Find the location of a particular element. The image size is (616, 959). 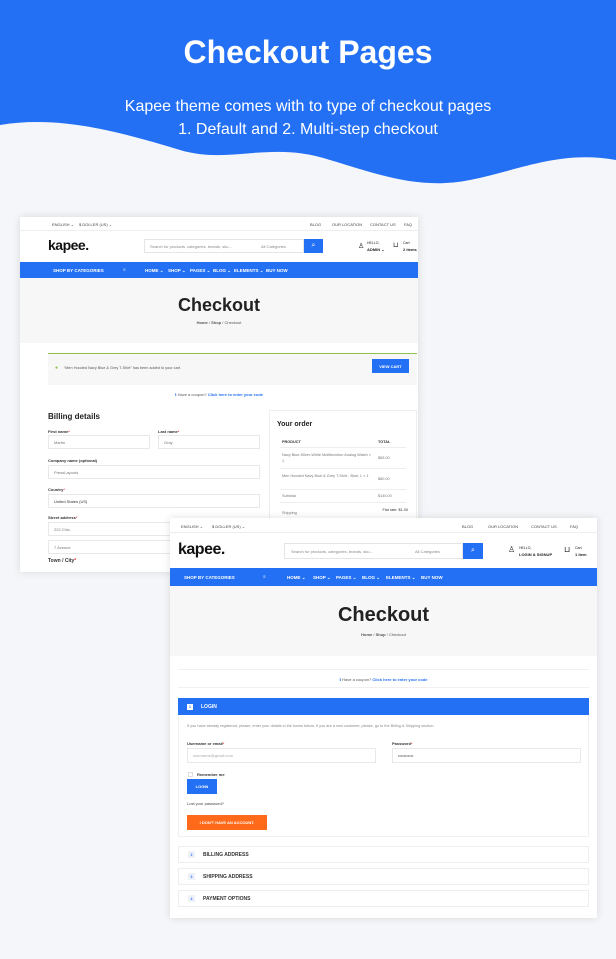

login-signup-link: LOGIN & SIGNUP is located at coordinates (535, 554).